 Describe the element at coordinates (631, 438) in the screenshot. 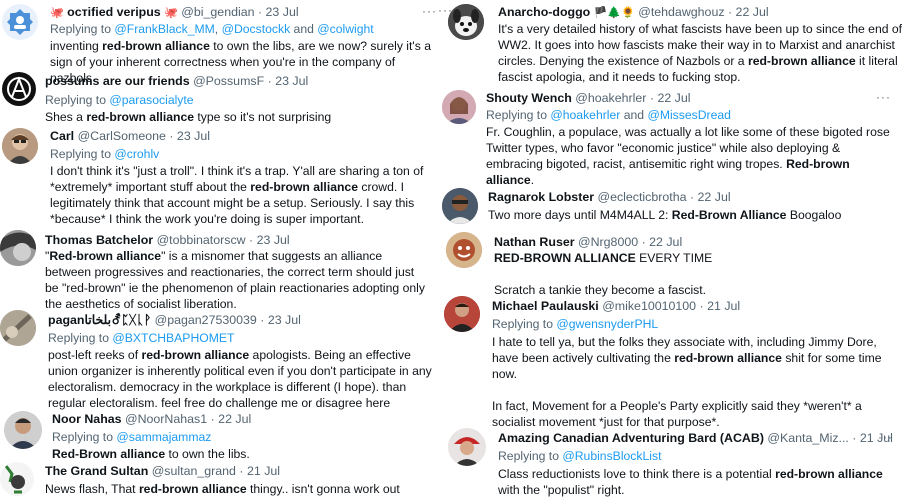

I see `display-name: Amazing Canadian Adventuring Bard (ACAB)` at that location.